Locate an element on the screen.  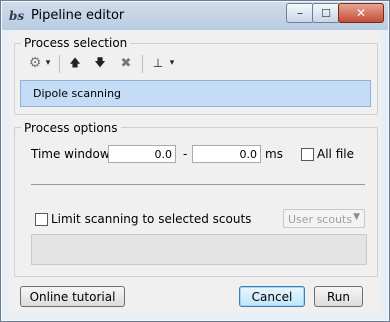
scouts-select-value: User scouts is located at coordinates (320, 219).